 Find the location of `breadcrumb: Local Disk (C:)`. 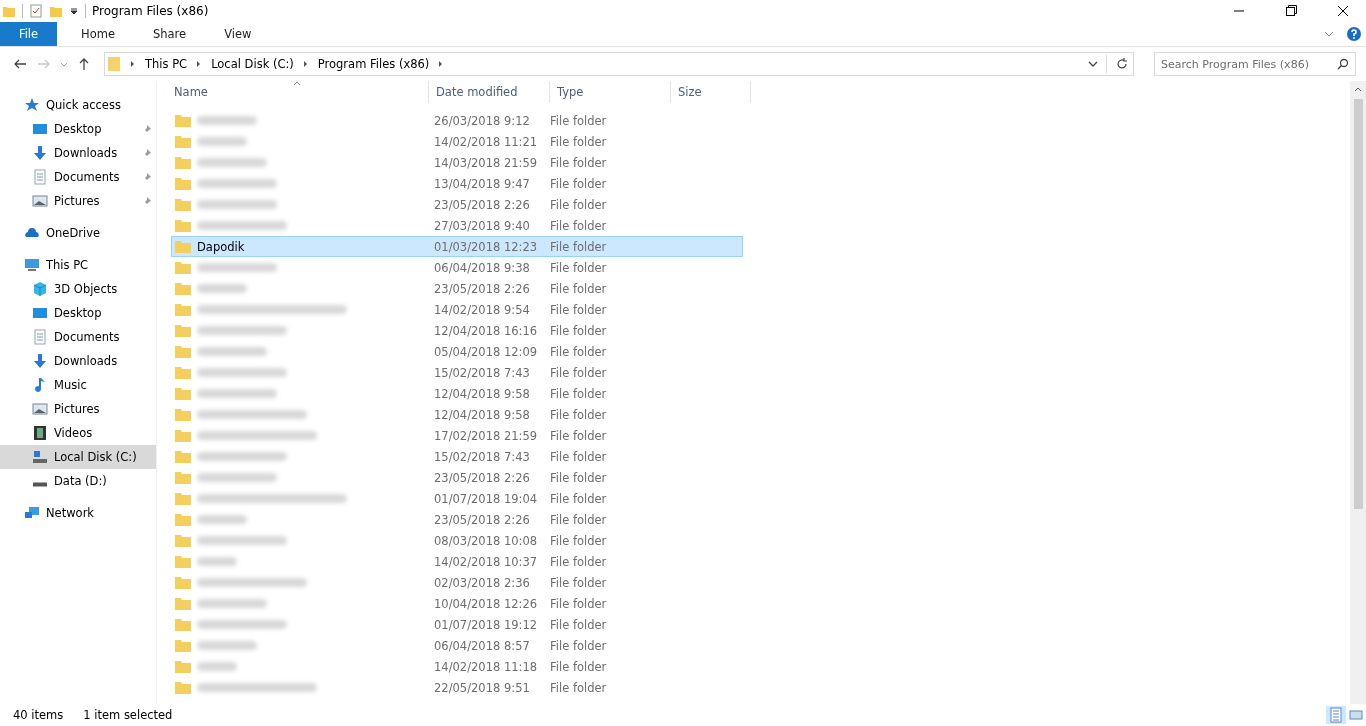

breadcrumb: Local Disk (C:) is located at coordinates (252, 64).